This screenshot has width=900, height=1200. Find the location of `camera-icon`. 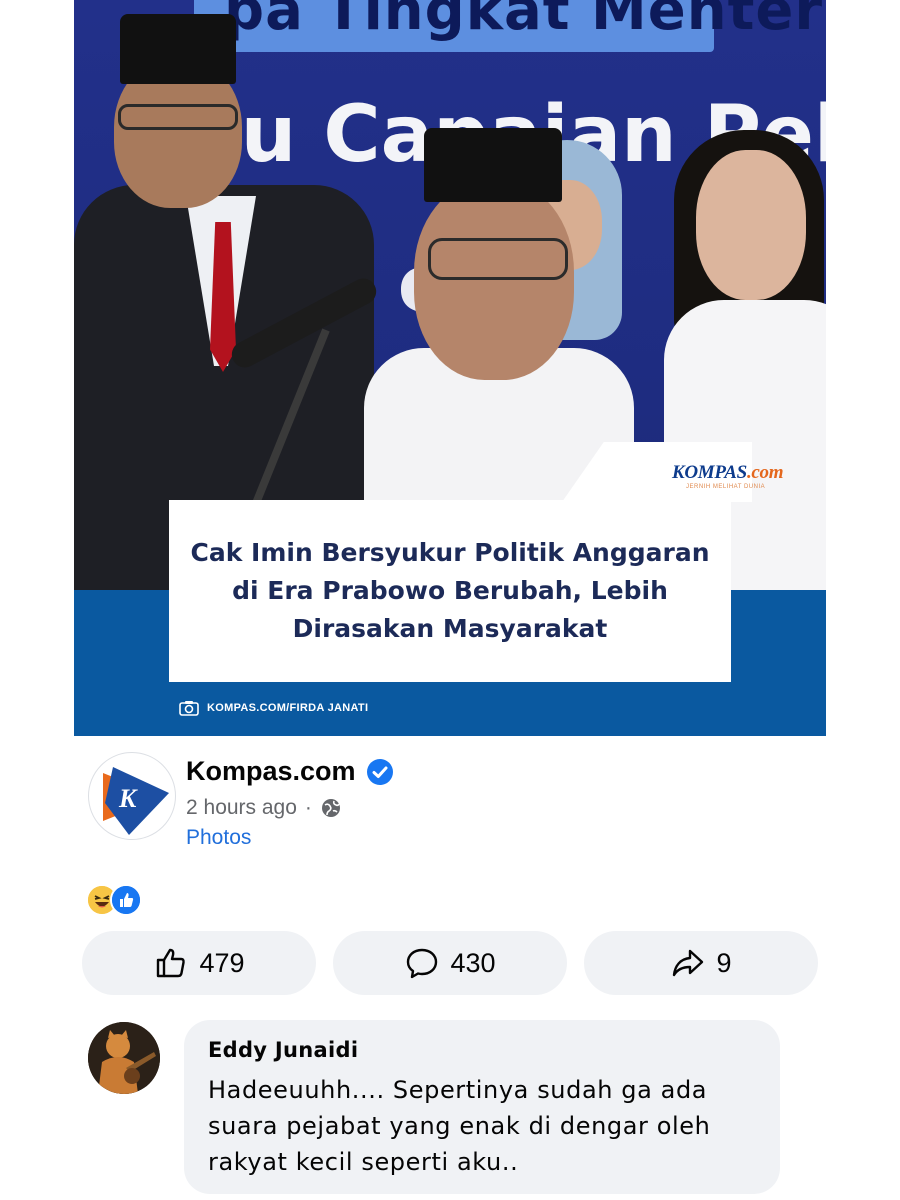

camera-icon is located at coordinates (189, 708).